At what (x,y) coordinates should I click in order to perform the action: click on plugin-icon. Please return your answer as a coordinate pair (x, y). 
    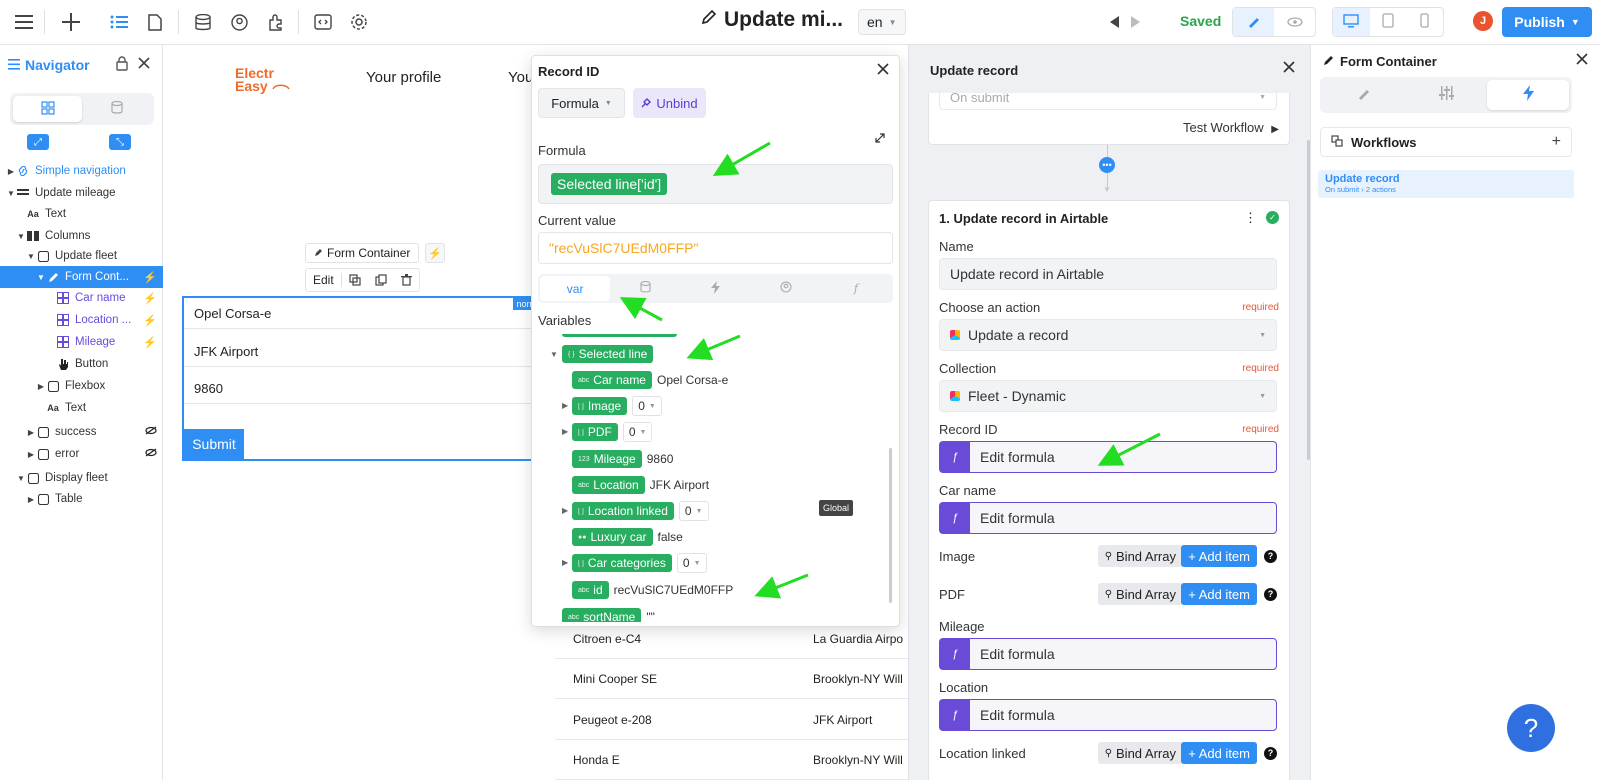
    Looking at the image, I should click on (275, 22).